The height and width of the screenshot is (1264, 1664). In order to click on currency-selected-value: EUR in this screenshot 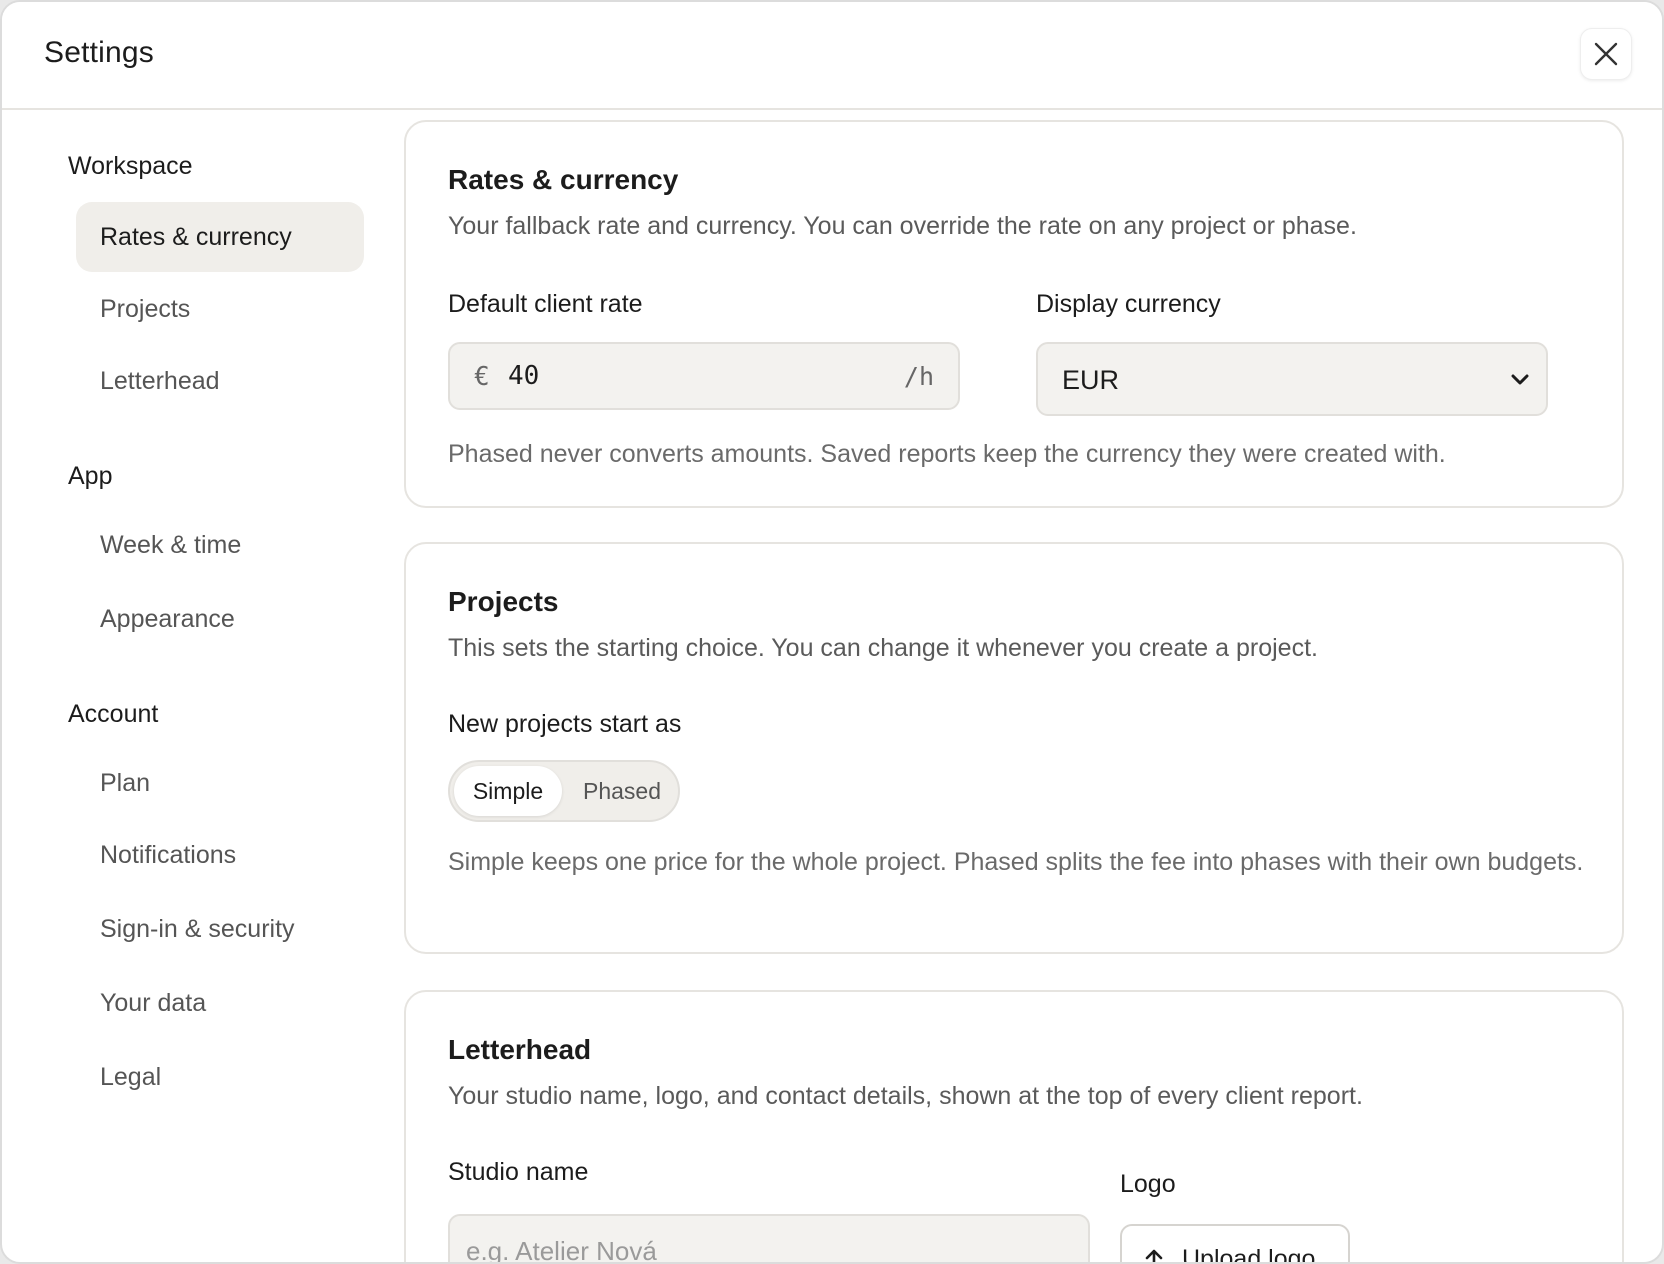, I will do `click(1091, 380)`.